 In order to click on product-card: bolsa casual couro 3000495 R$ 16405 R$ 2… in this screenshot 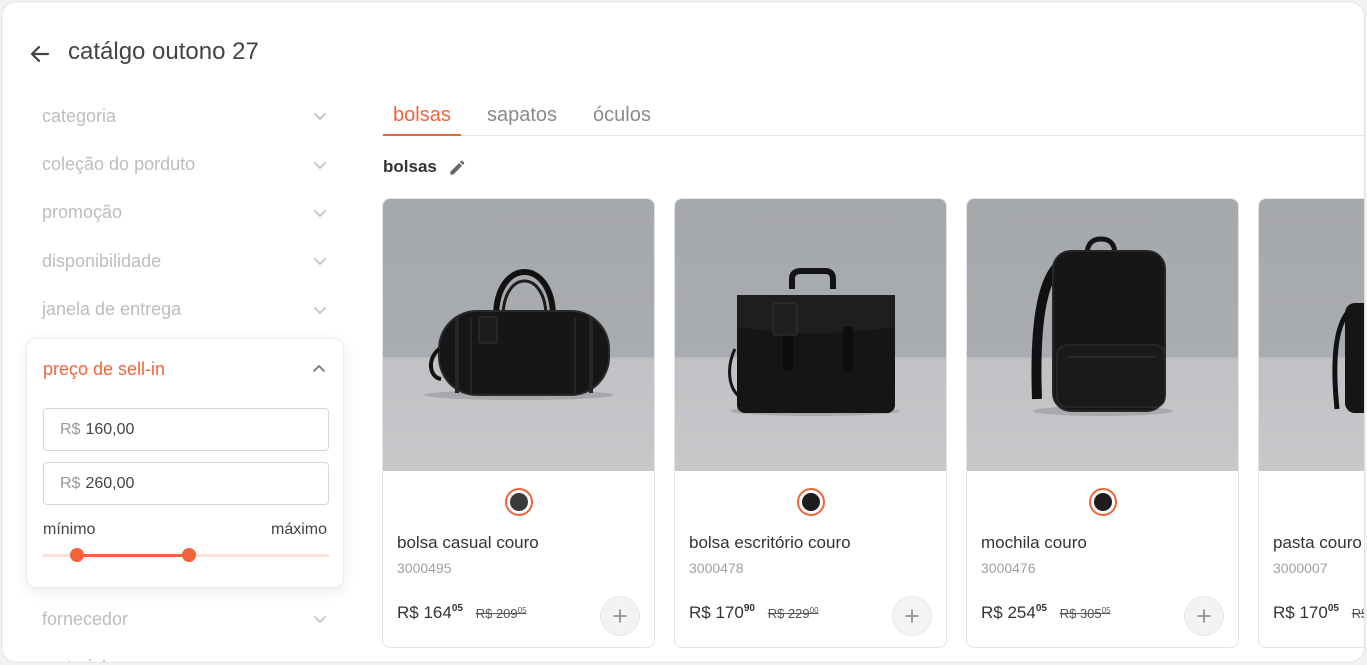, I will do `click(518, 423)`.